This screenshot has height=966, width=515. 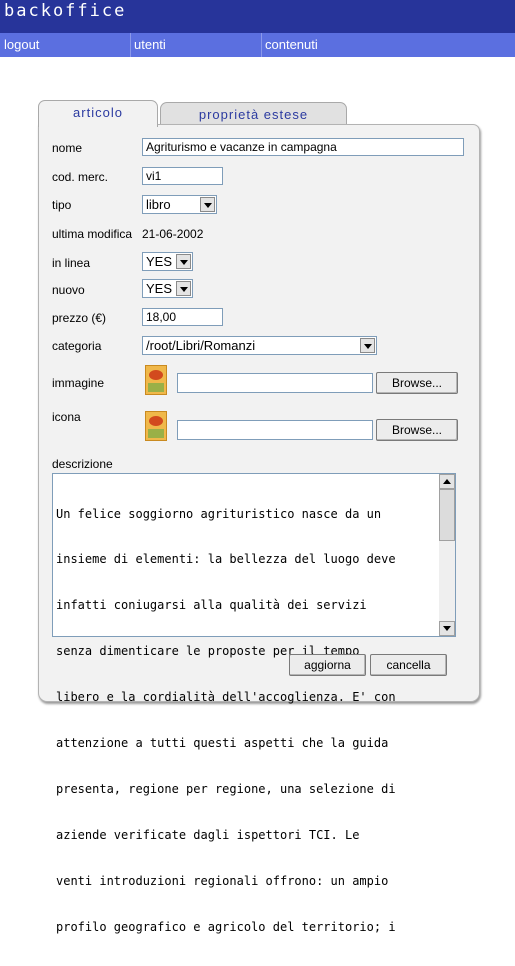 What do you see at coordinates (79, 318) in the screenshot?
I see `prezzo-label: prezzo (€)` at bounding box center [79, 318].